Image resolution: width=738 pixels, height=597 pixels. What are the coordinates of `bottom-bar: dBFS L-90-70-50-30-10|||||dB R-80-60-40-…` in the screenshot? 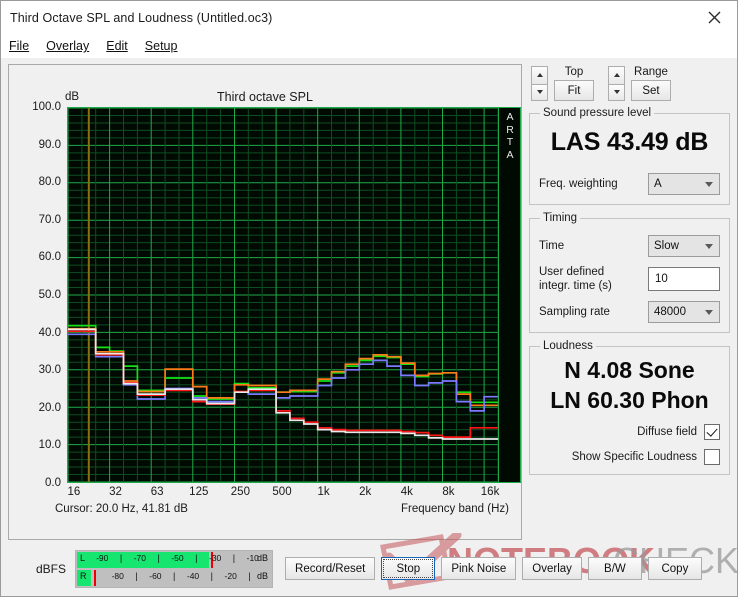 It's located at (369, 564).